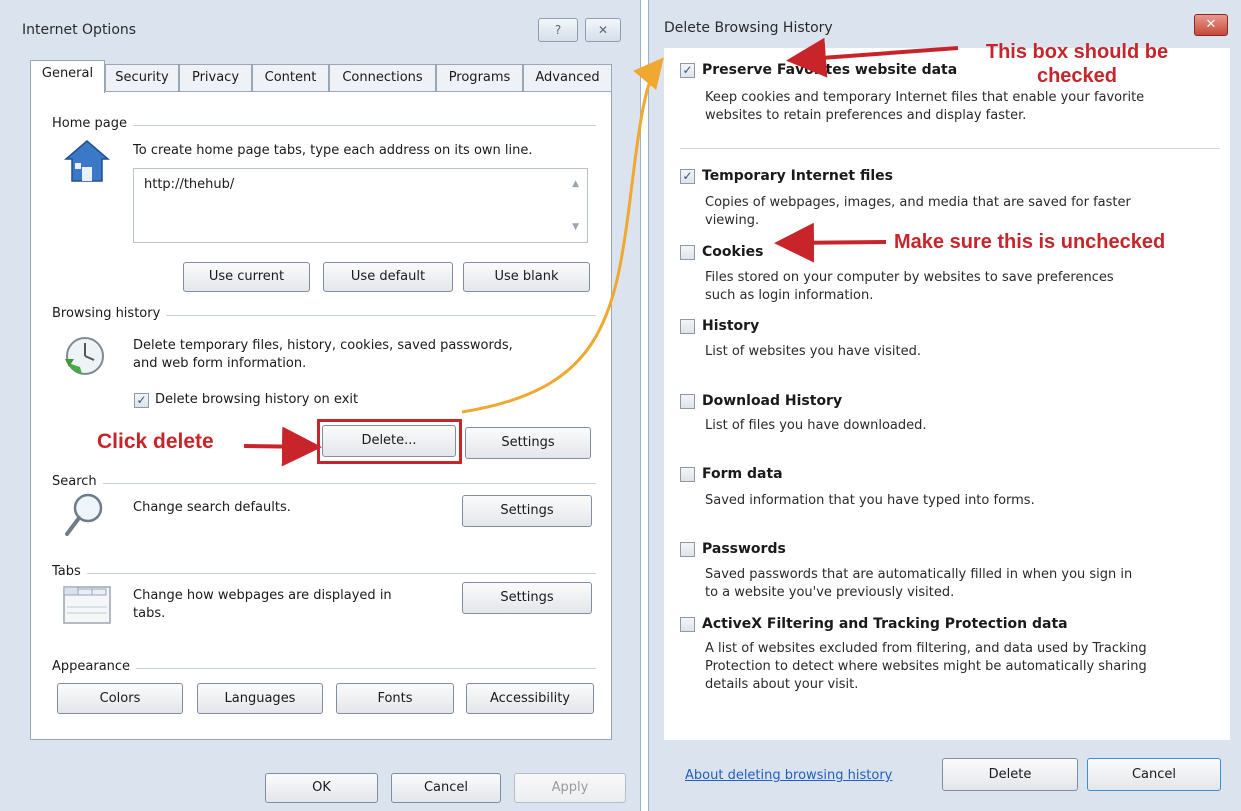  I want to click on orange-connector-arrow, so click(562, 235).